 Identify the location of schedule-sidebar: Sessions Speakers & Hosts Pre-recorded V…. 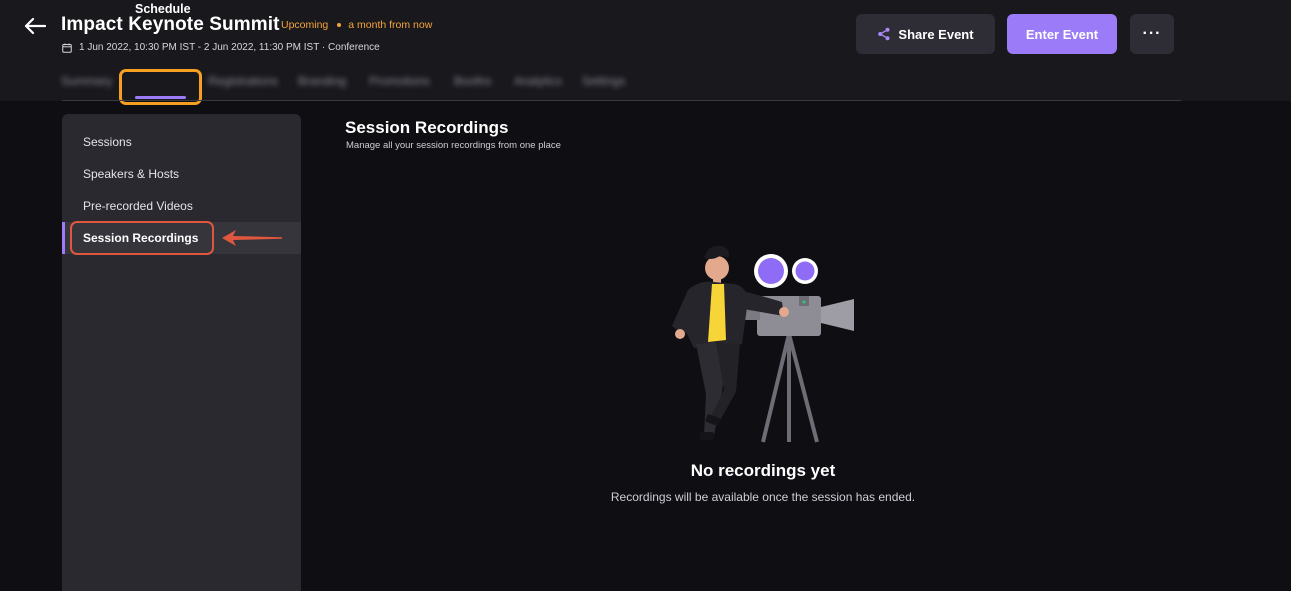
(181, 352).